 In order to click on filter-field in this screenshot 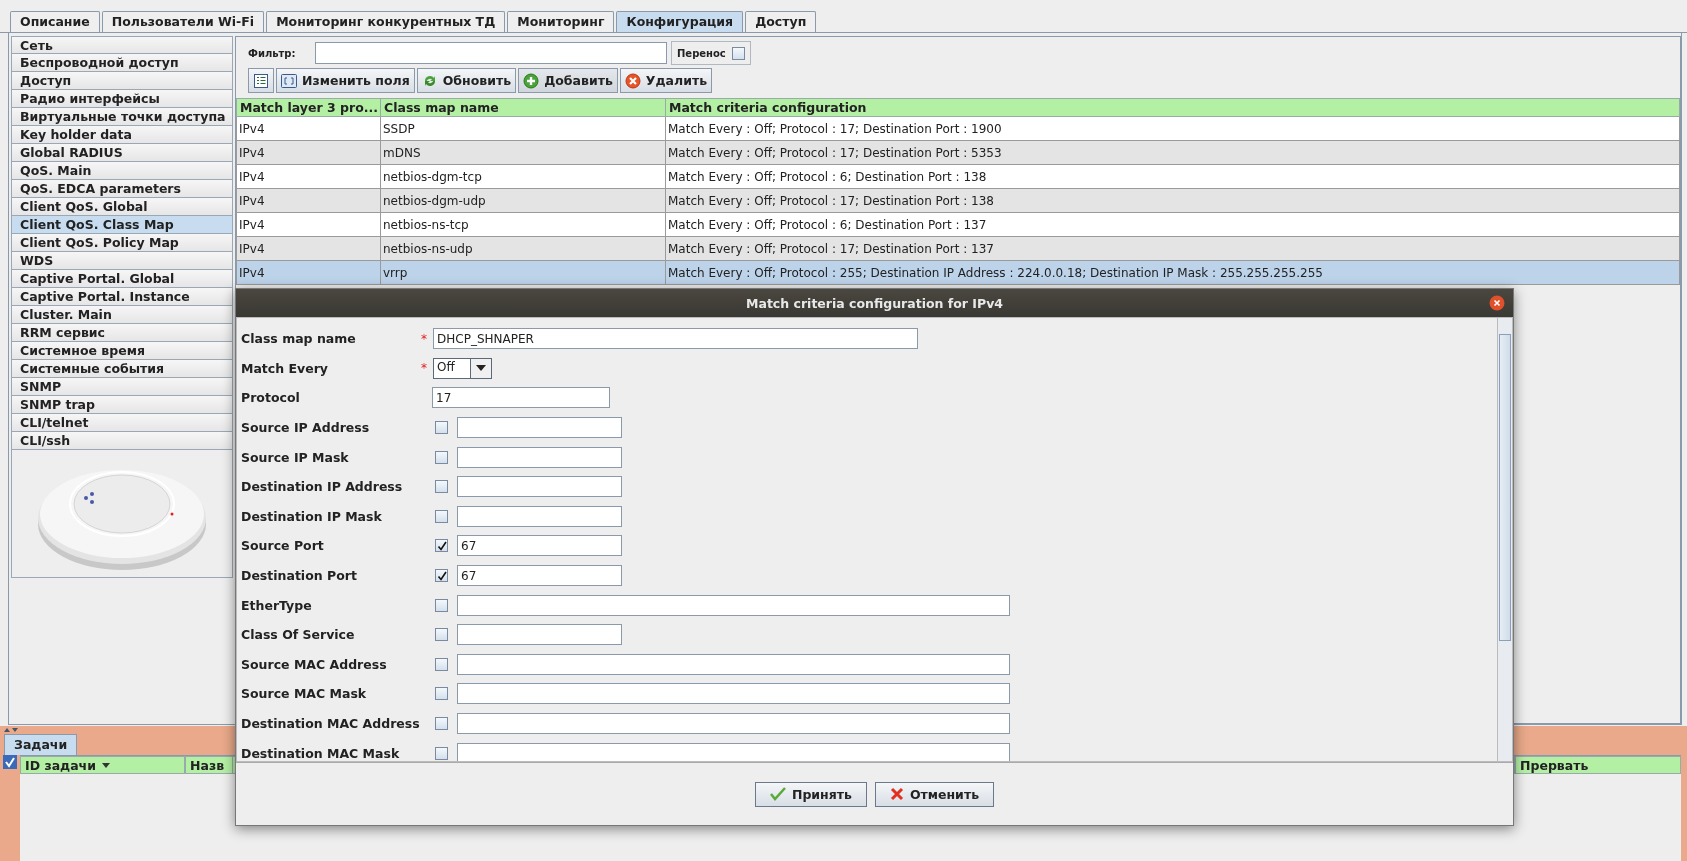, I will do `click(491, 53)`.